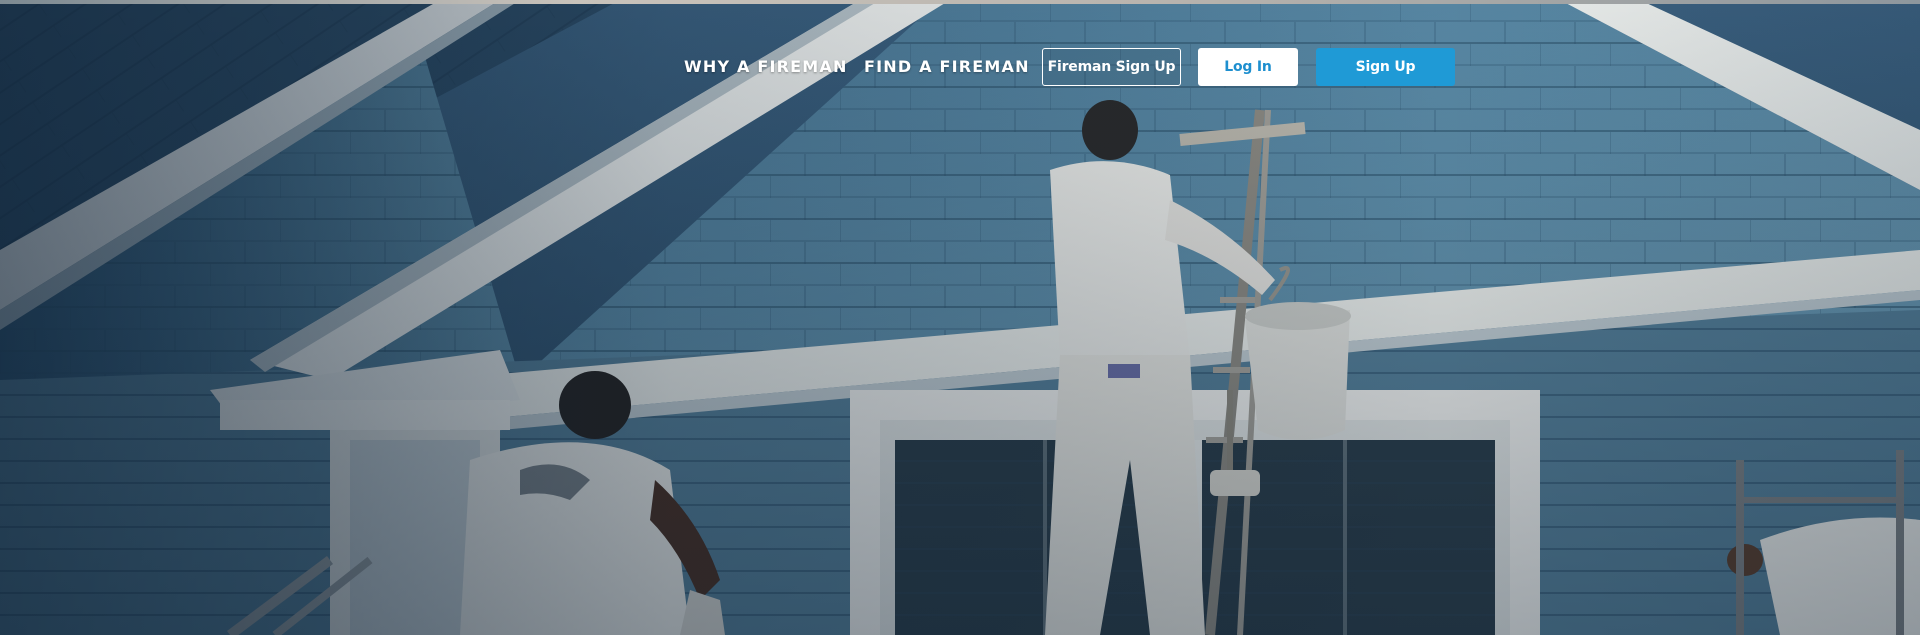 This screenshot has height=635, width=1920. What do you see at coordinates (1111, 67) in the screenshot?
I see `fireman-sign-up-button: Fireman Sign Up` at bounding box center [1111, 67].